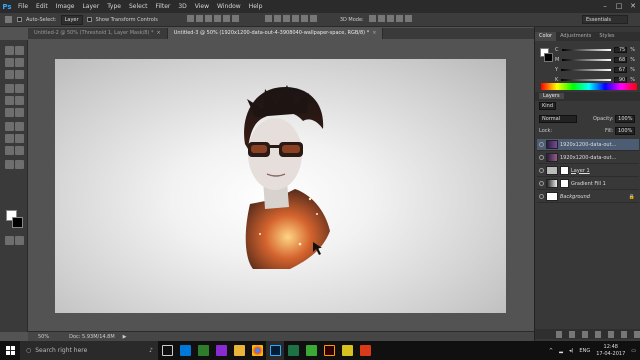 The width and height of the screenshot is (640, 360). What do you see at coordinates (114, 6) in the screenshot?
I see `menu-type: Type` at bounding box center [114, 6].